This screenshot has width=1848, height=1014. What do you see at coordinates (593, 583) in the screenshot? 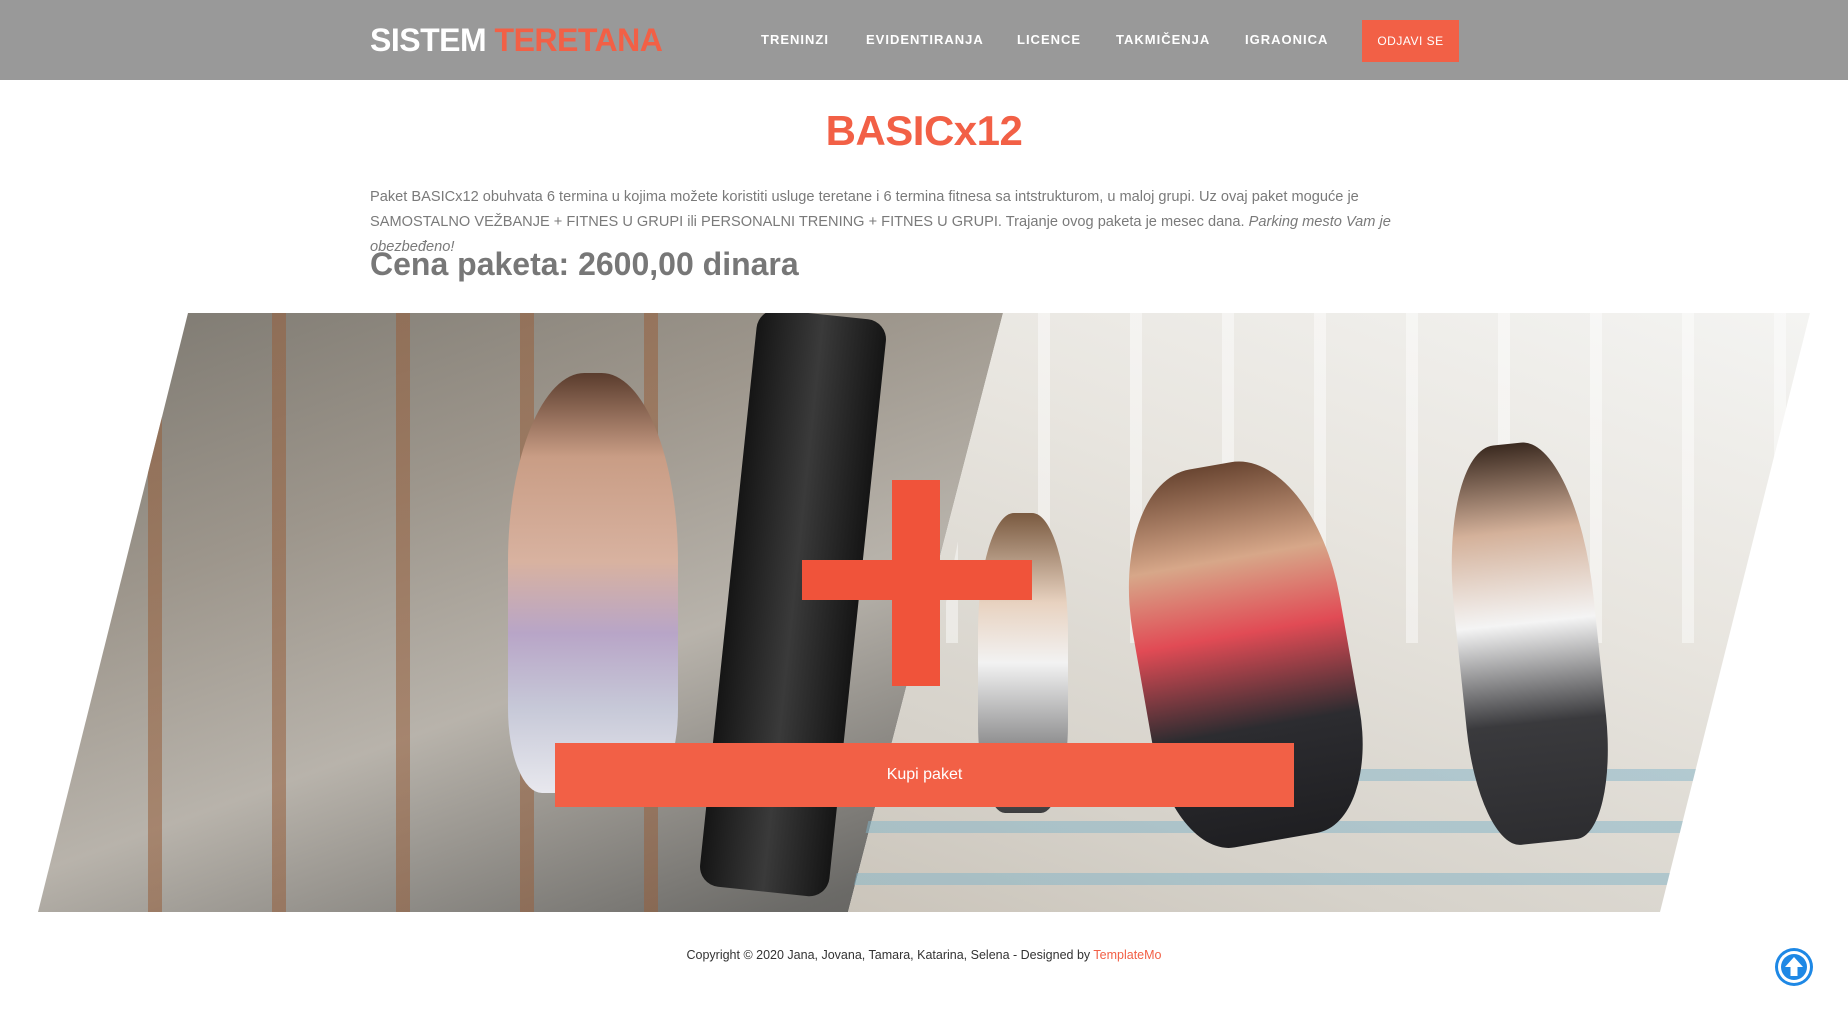
I see `woman-lifting-figure` at bounding box center [593, 583].